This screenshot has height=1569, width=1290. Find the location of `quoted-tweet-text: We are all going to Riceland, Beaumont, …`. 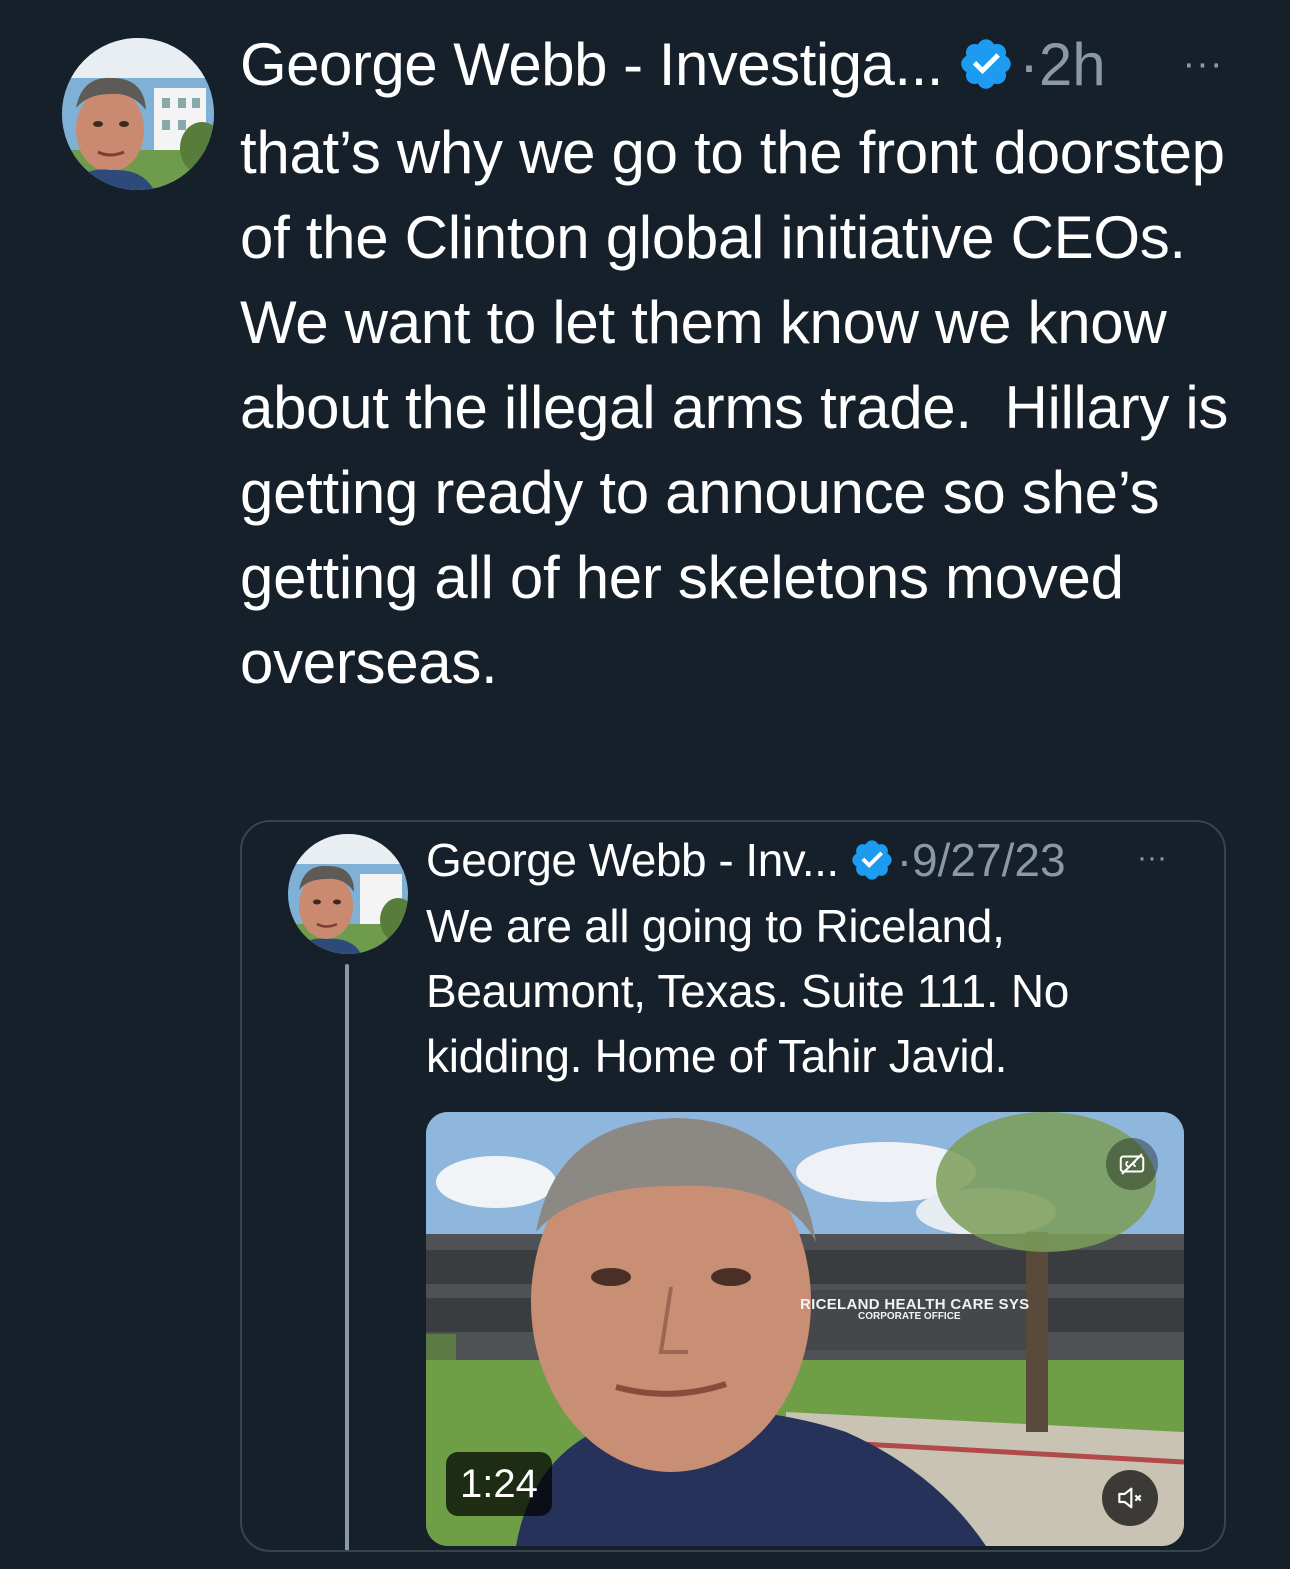

quoted-tweet-text: We are all going to Riceland, Beaumont, … is located at coordinates (748, 991).